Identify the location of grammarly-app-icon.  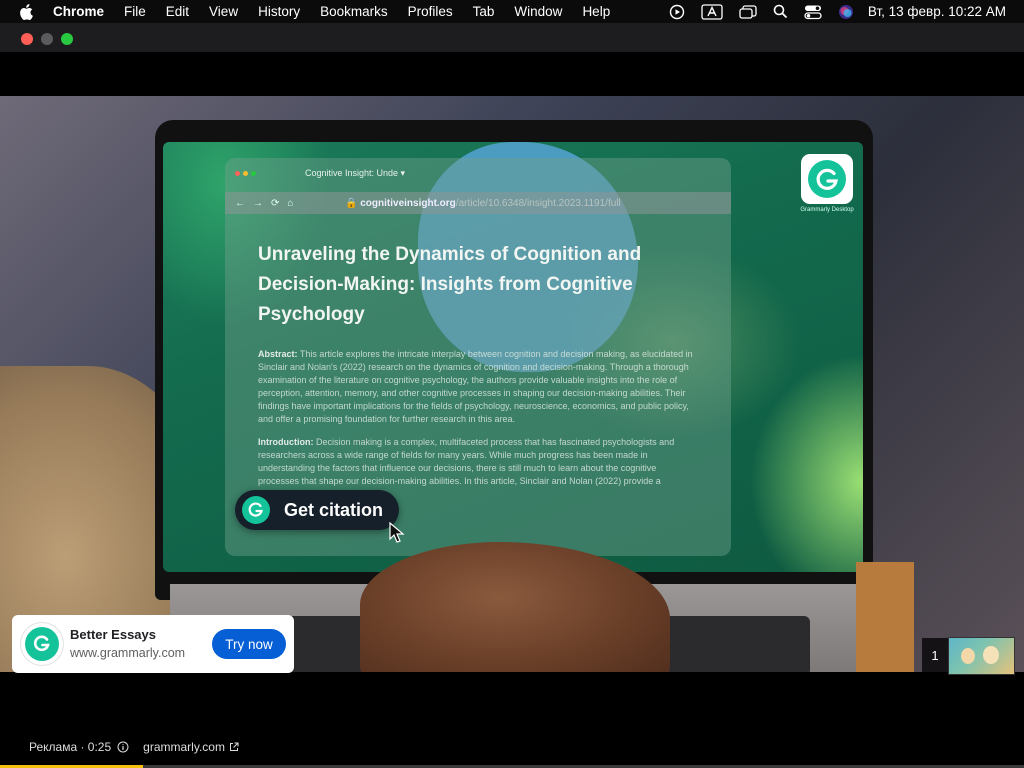
(827, 179).